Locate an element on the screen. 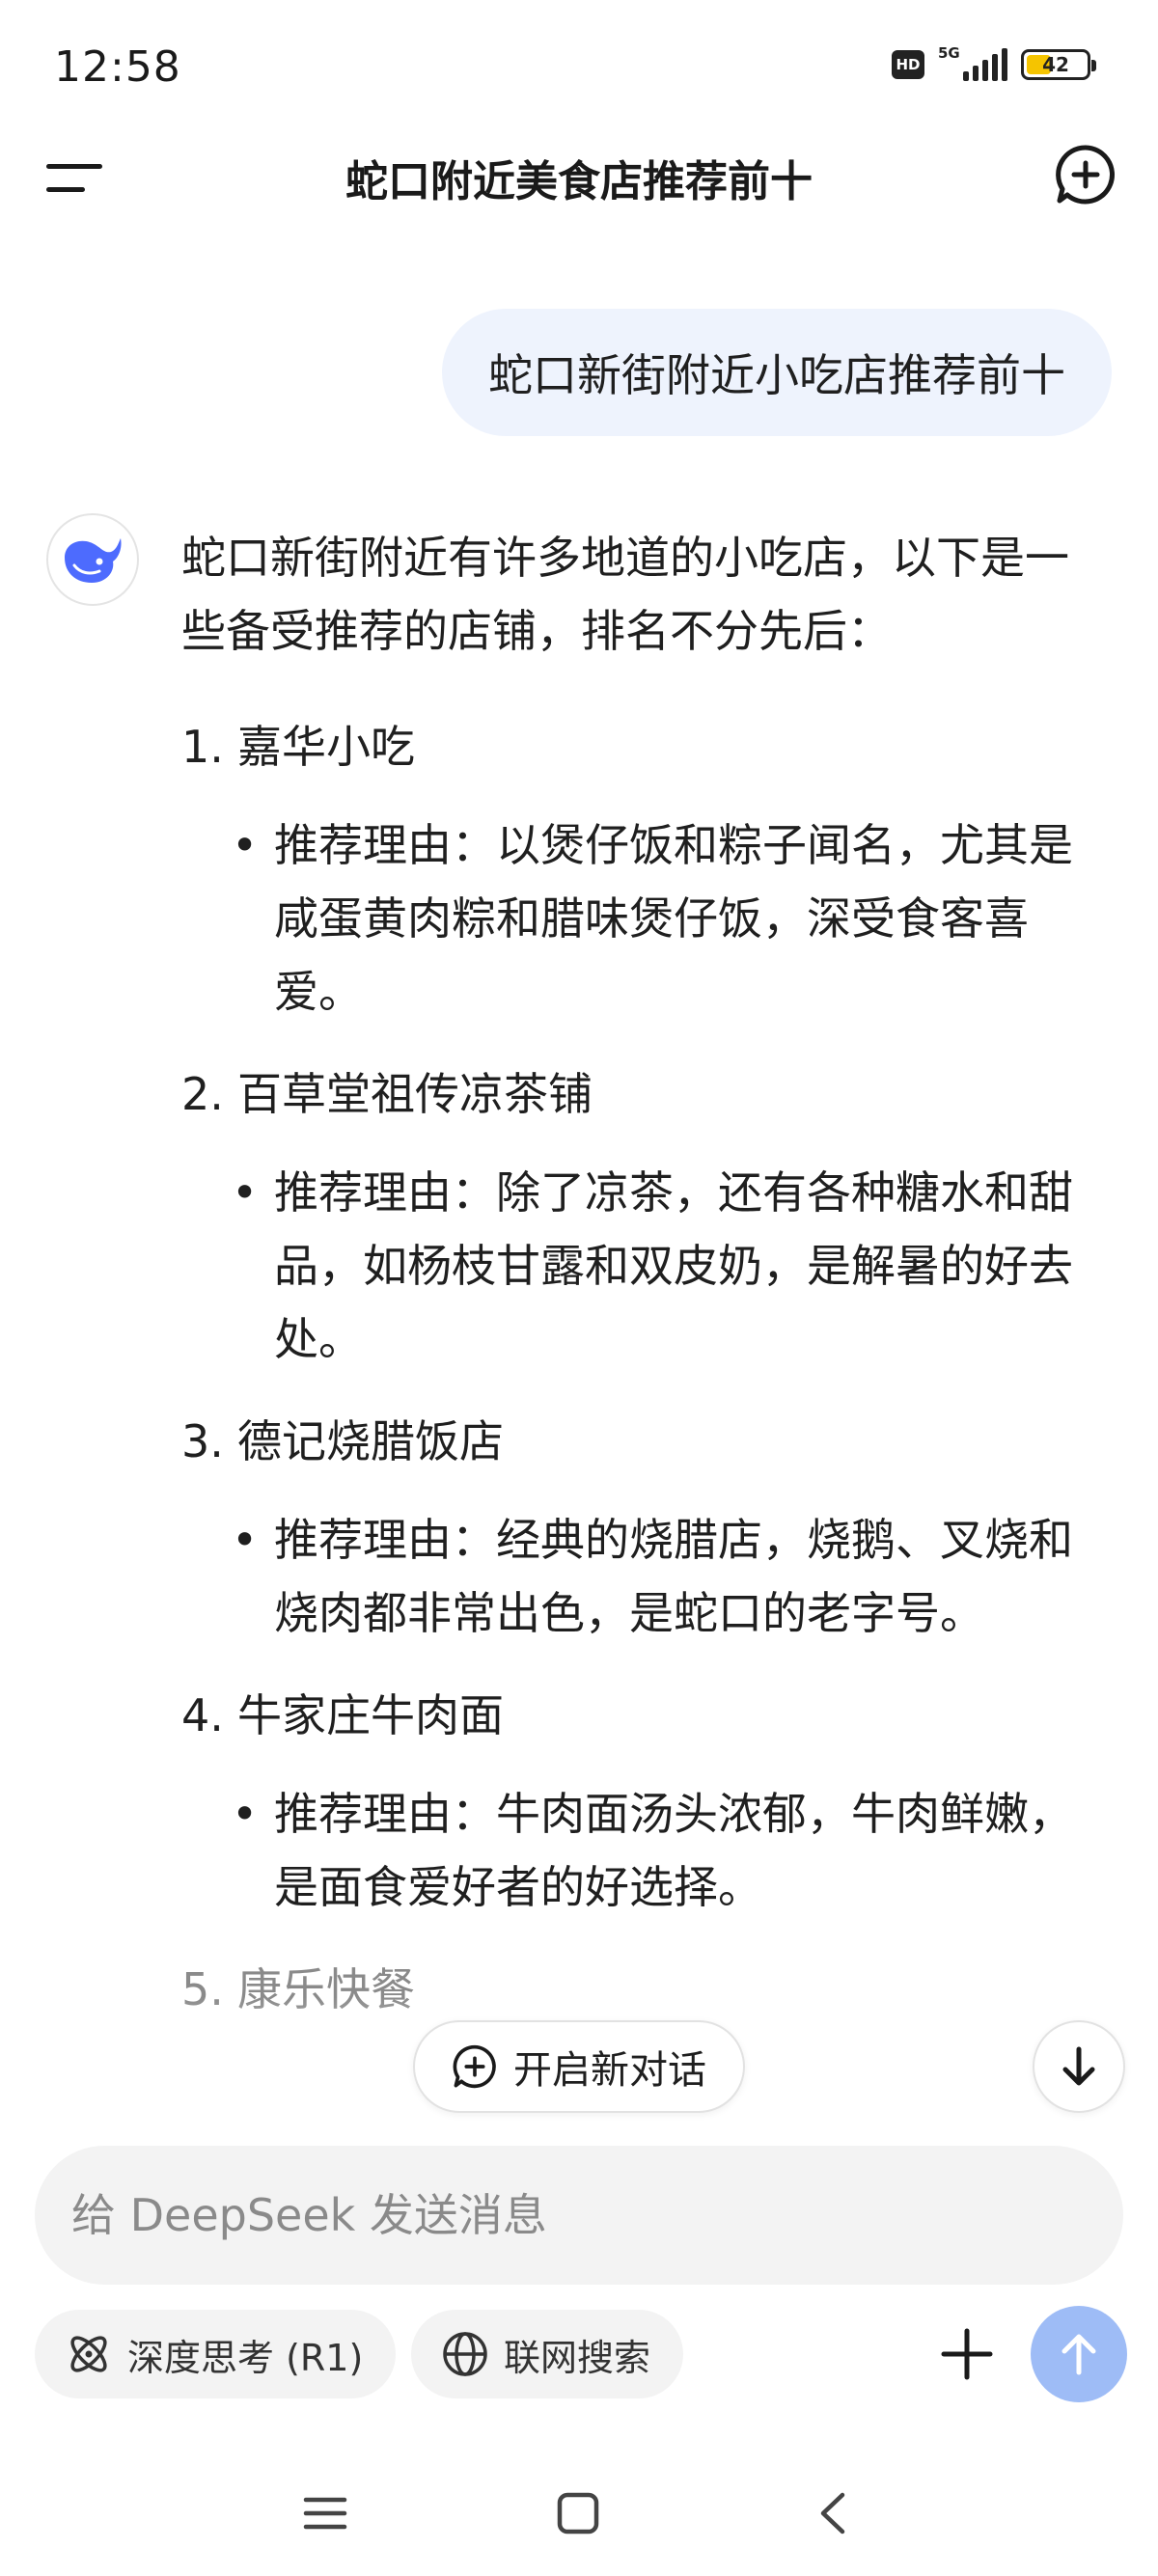 The image size is (1158, 2576). list-item: 3. 德记烧腊饭店 is located at coordinates (342, 1441).